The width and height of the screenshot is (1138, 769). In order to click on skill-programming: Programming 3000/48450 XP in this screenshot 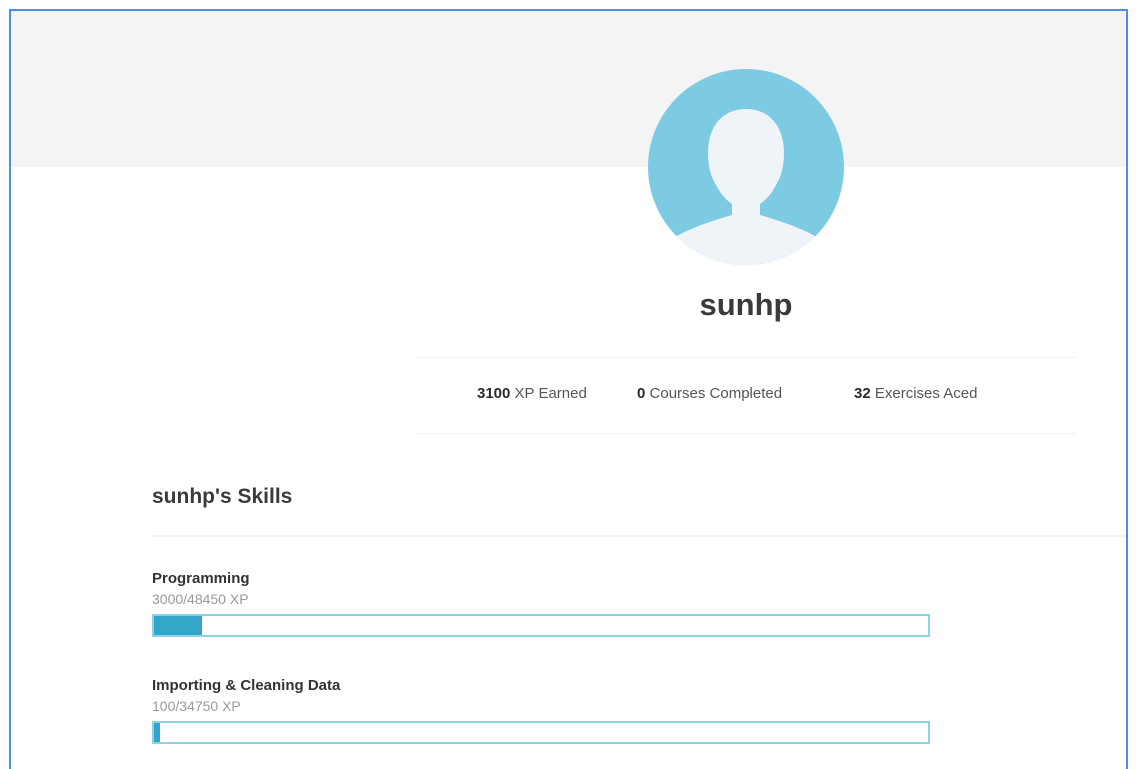, I will do `click(542, 603)`.